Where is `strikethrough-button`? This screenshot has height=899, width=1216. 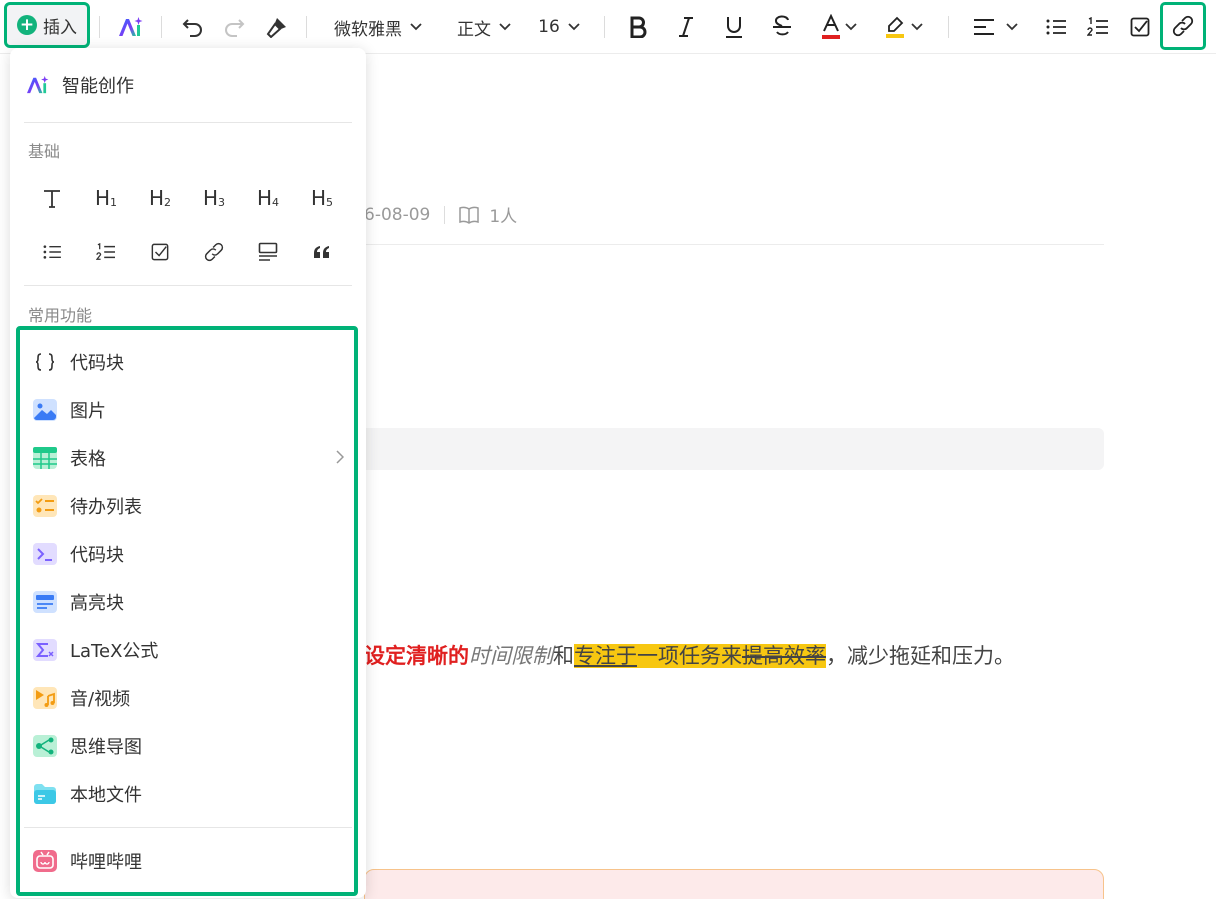 strikethrough-button is located at coordinates (782, 27).